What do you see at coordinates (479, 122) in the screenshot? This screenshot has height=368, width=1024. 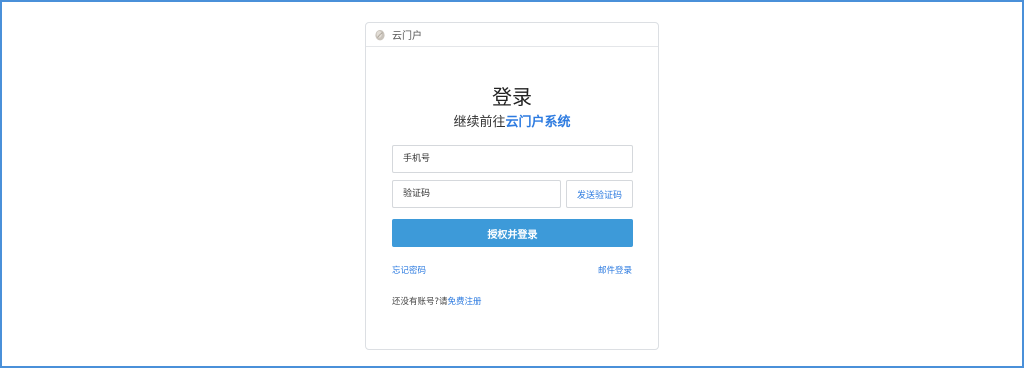 I see `subtitle-prefix: 继续前往` at bounding box center [479, 122].